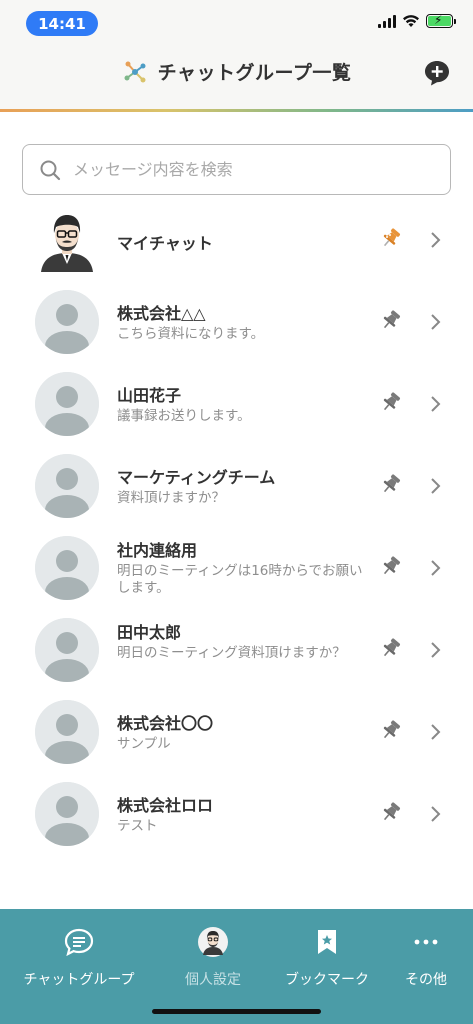 This screenshot has width=473, height=1024. I want to click on chat-last-message: 議事録お送りします。, so click(184, 416).